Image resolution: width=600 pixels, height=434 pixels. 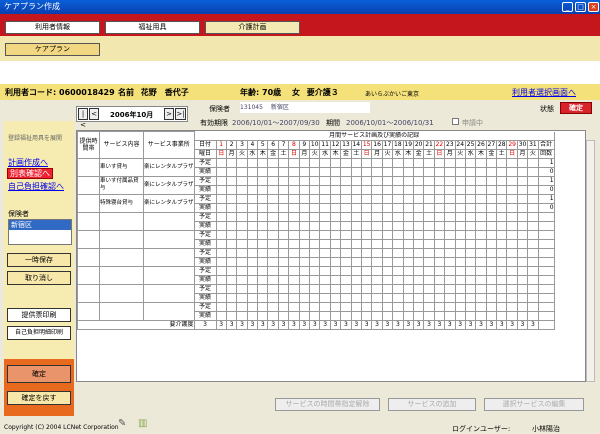 I want to click on service-cell, so click(x=121, y=239).